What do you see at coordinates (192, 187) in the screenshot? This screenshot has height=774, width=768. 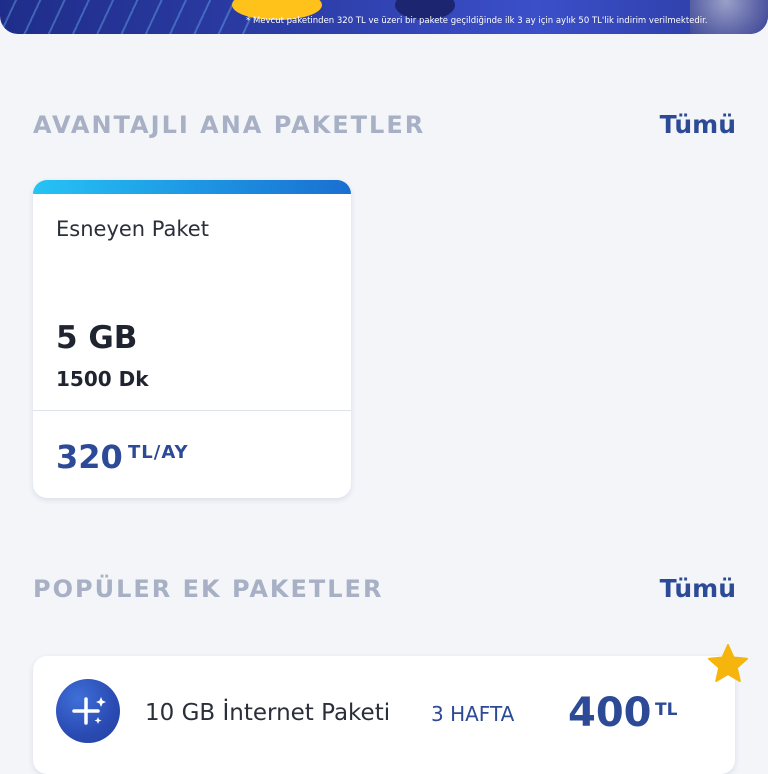 I see `package-card-accent-bar` at bounding box center [192, 187].